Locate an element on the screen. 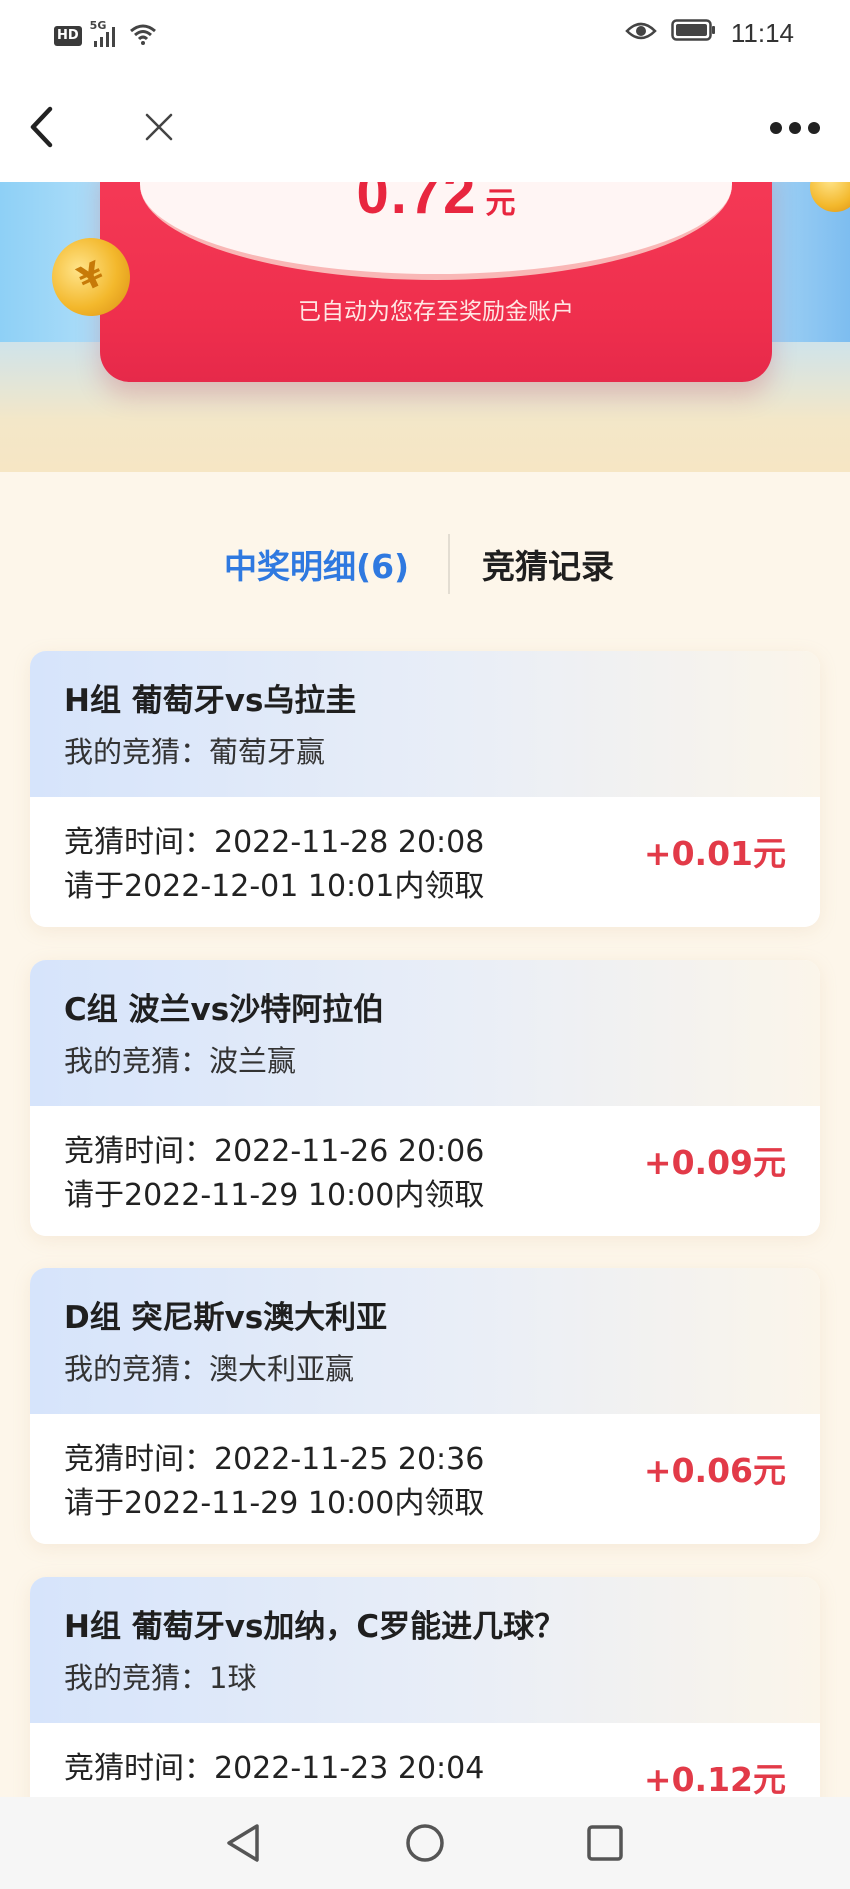  close-button is located at coordinates (159, 129).